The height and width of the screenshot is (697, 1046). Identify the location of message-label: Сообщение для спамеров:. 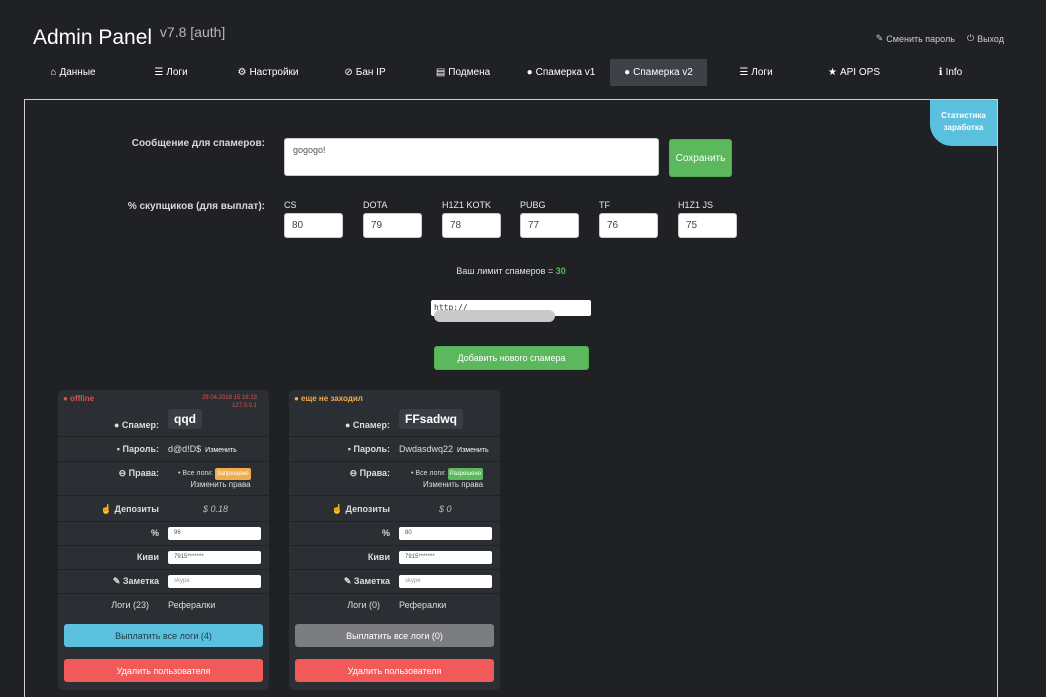
(198, 143).